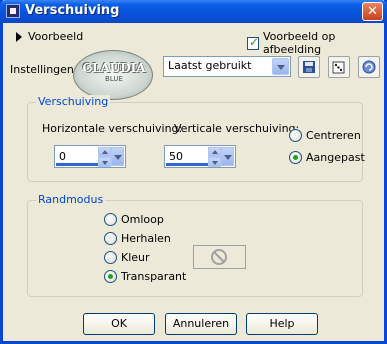  I want to click on edge-option-transparent: Transparant, so click(145, 276).